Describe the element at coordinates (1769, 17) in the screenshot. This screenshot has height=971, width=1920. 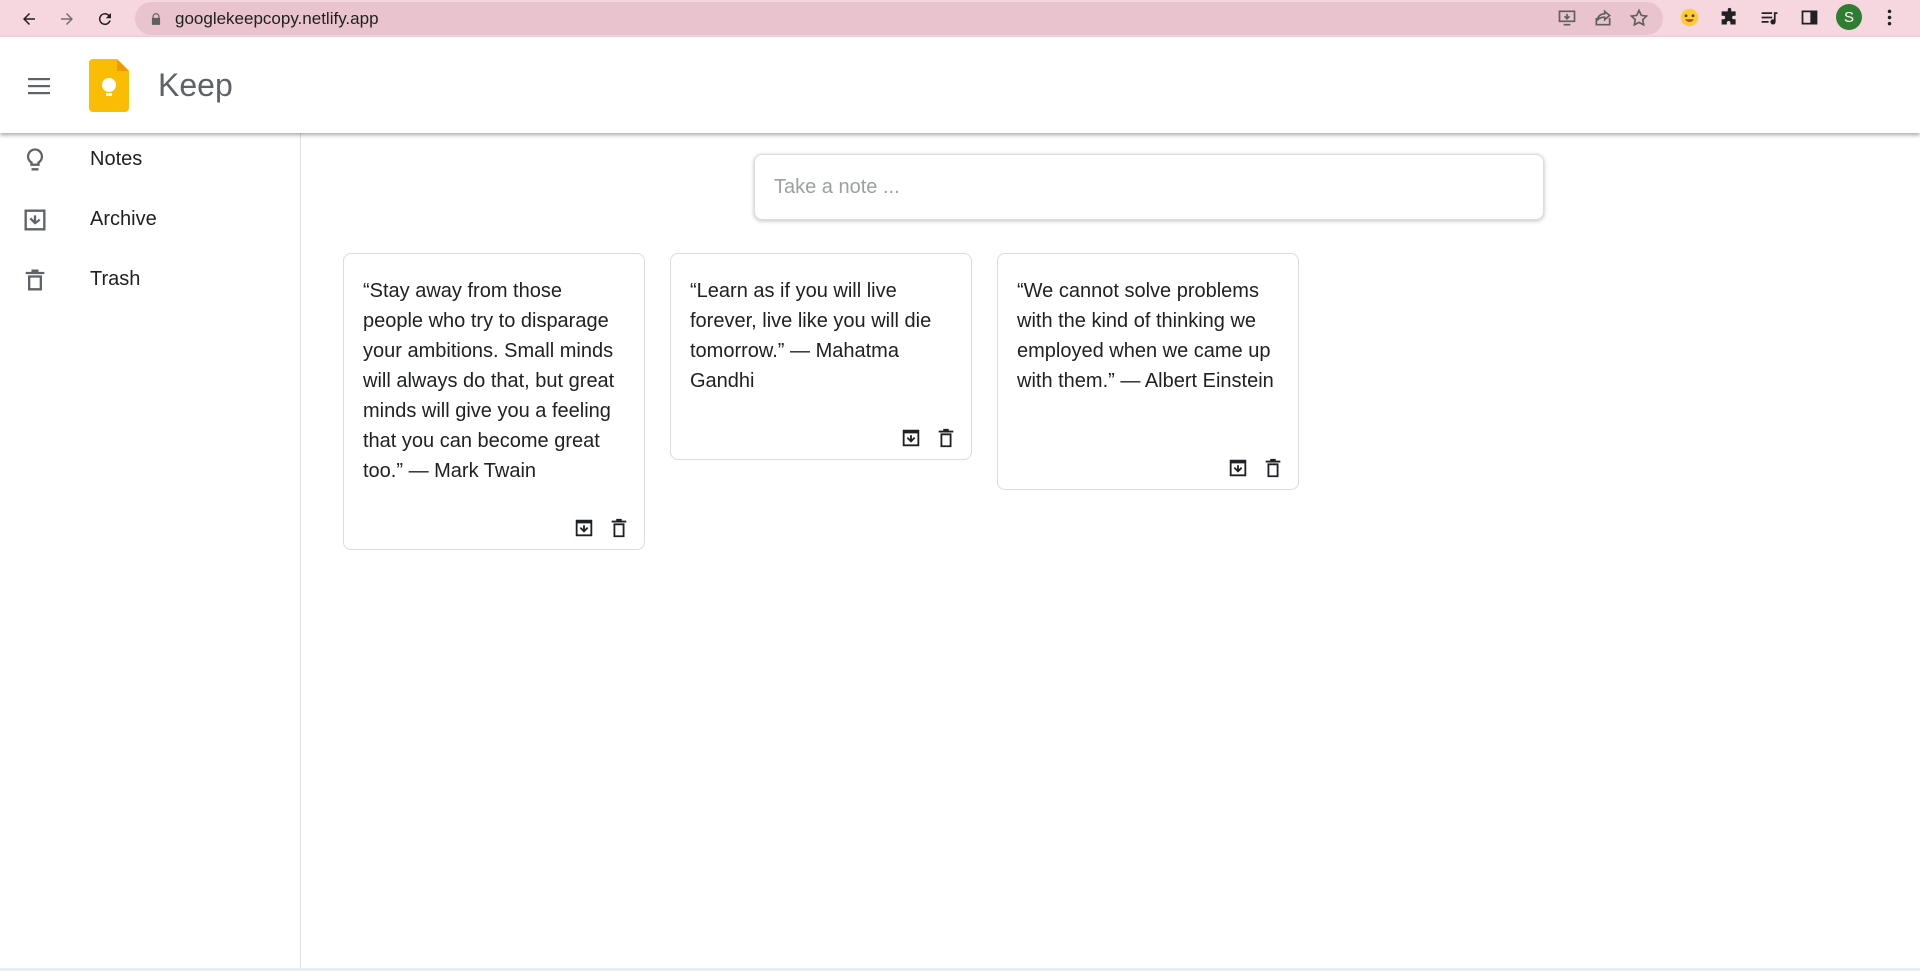
I see `media-queue-icon` at that location.